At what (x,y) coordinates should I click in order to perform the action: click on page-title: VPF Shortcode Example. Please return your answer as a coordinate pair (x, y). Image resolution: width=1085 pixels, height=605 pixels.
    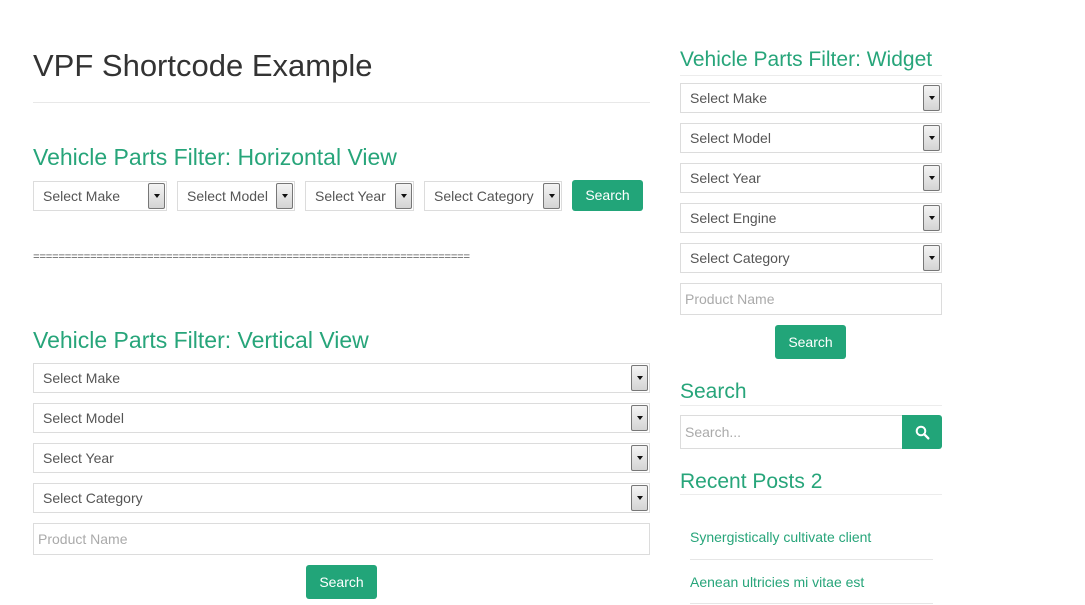
    Looking at the image, I should click on (203, 65).